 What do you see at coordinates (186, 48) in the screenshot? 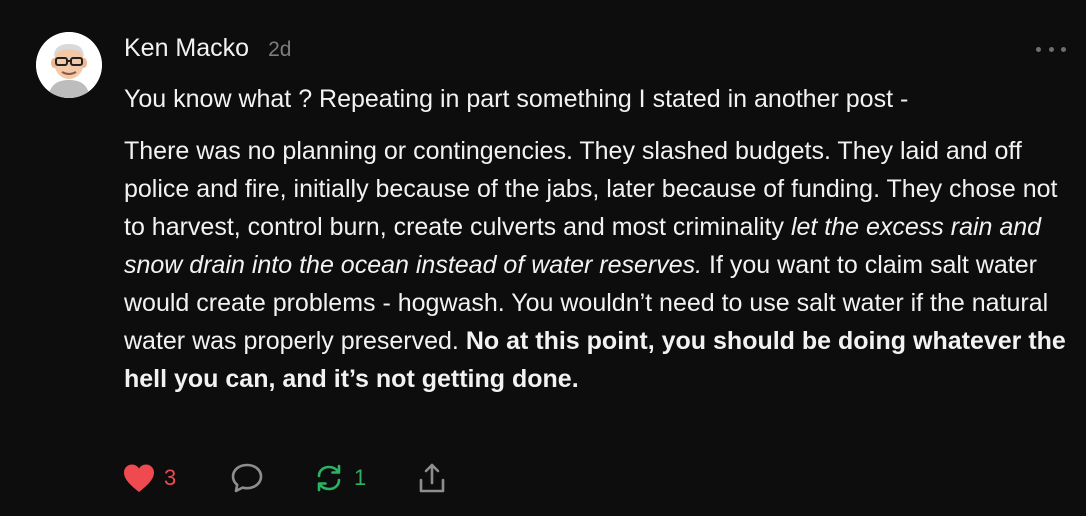
I see `author-name: Ken Macko` at bounding box center [186, 48].